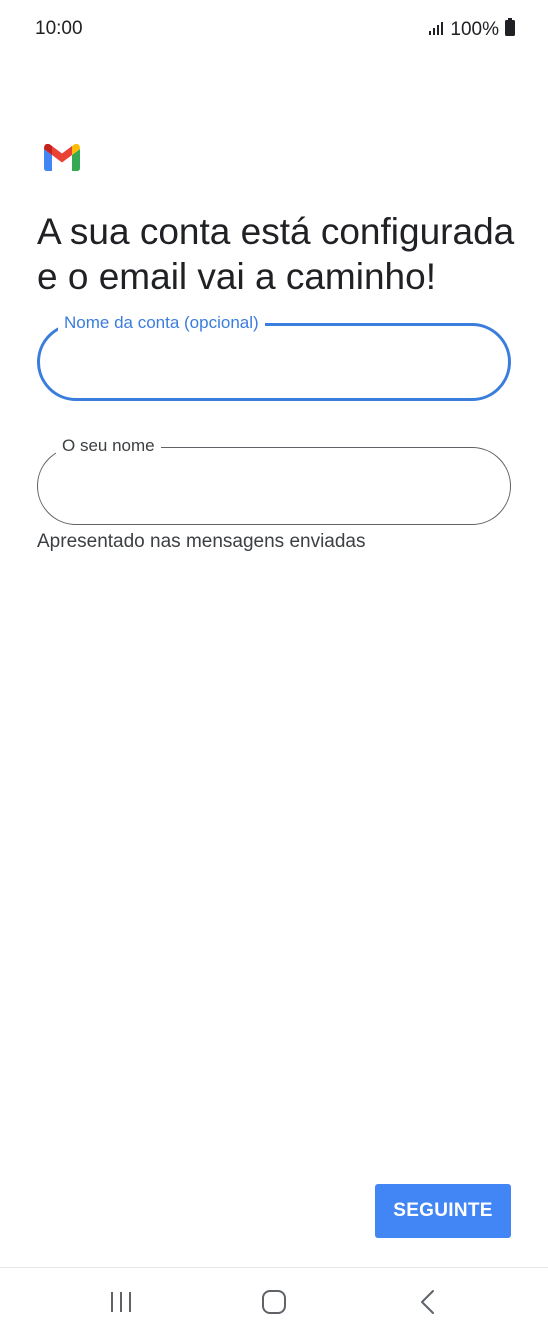 Image resolution: width=548 pixels, height=1340 pixels. I want to click on your-name-helper-text: Apresentado nas mensagens enviadas, so click(201, 541).